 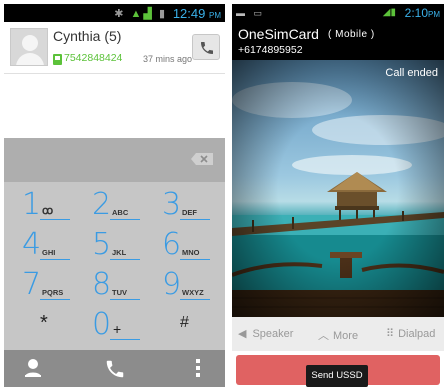 What do you see at coordinates (389, 12) in the screenshot?
I see `signal-icon: ◢▮` at bounding box center [389, 12].